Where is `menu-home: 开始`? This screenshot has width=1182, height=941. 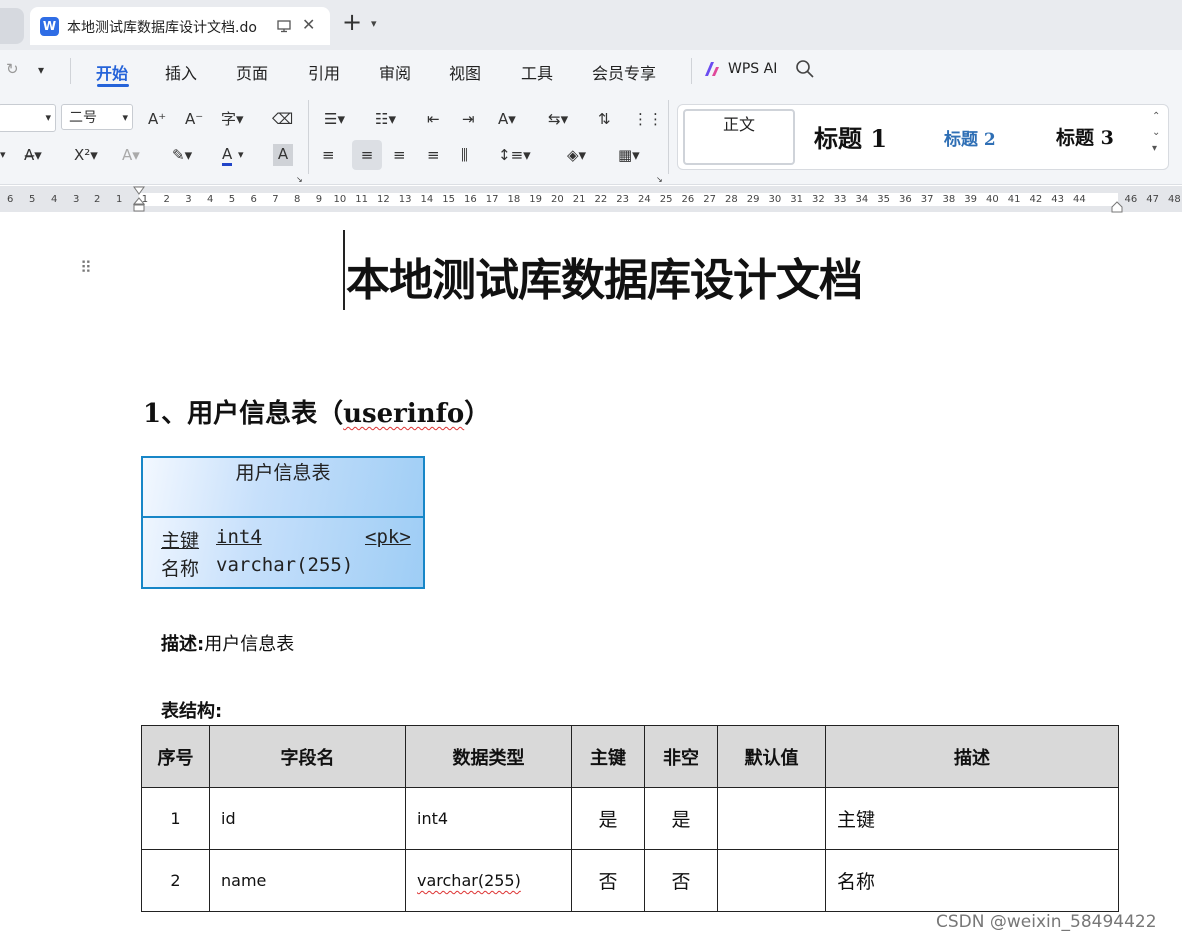
menu-home: 开始 is located at coordinates (112, 72).